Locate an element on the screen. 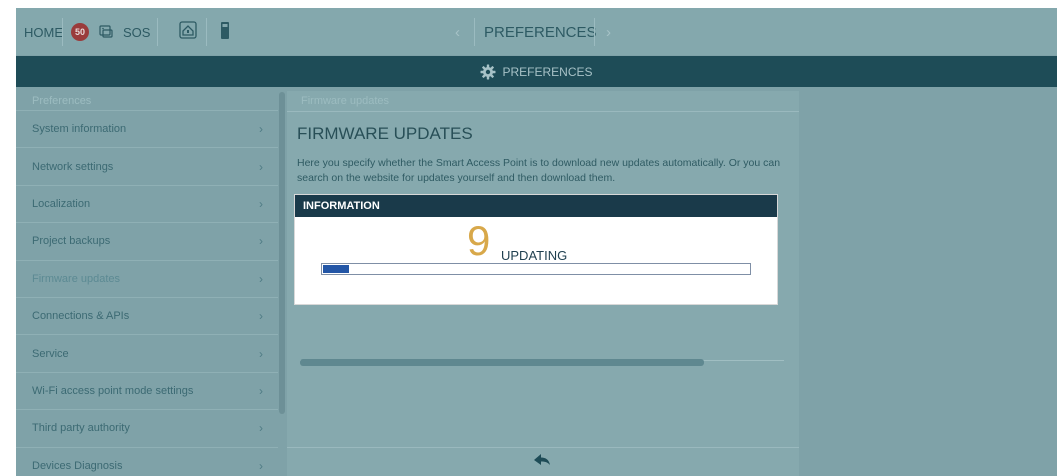 The height and width of the screenshot is (476, 1057). sidebar-item-localization: Localization › is located at coordinates (147, 205).